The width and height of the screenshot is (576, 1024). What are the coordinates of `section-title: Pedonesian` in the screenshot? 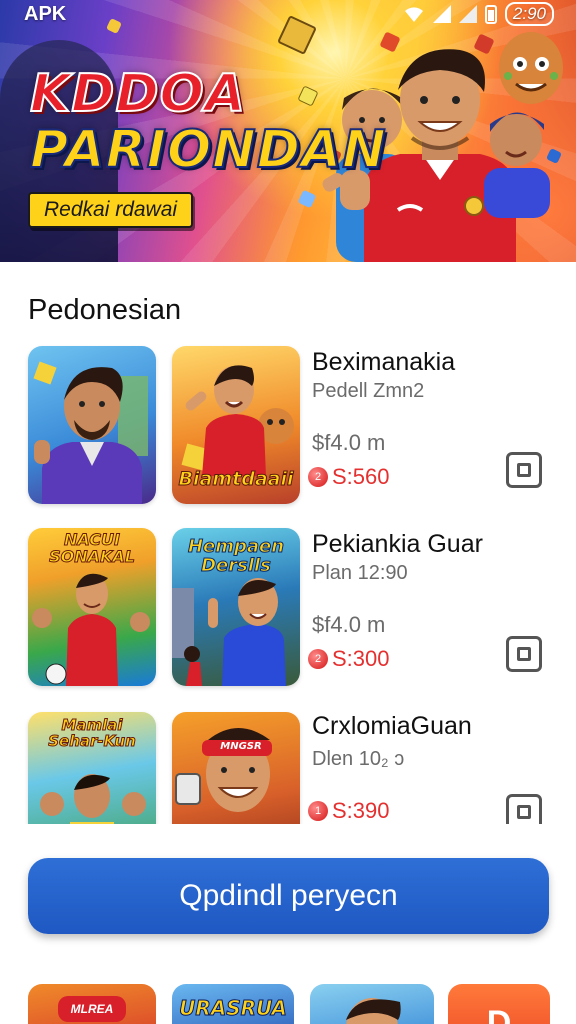 It's located at (105, 310).